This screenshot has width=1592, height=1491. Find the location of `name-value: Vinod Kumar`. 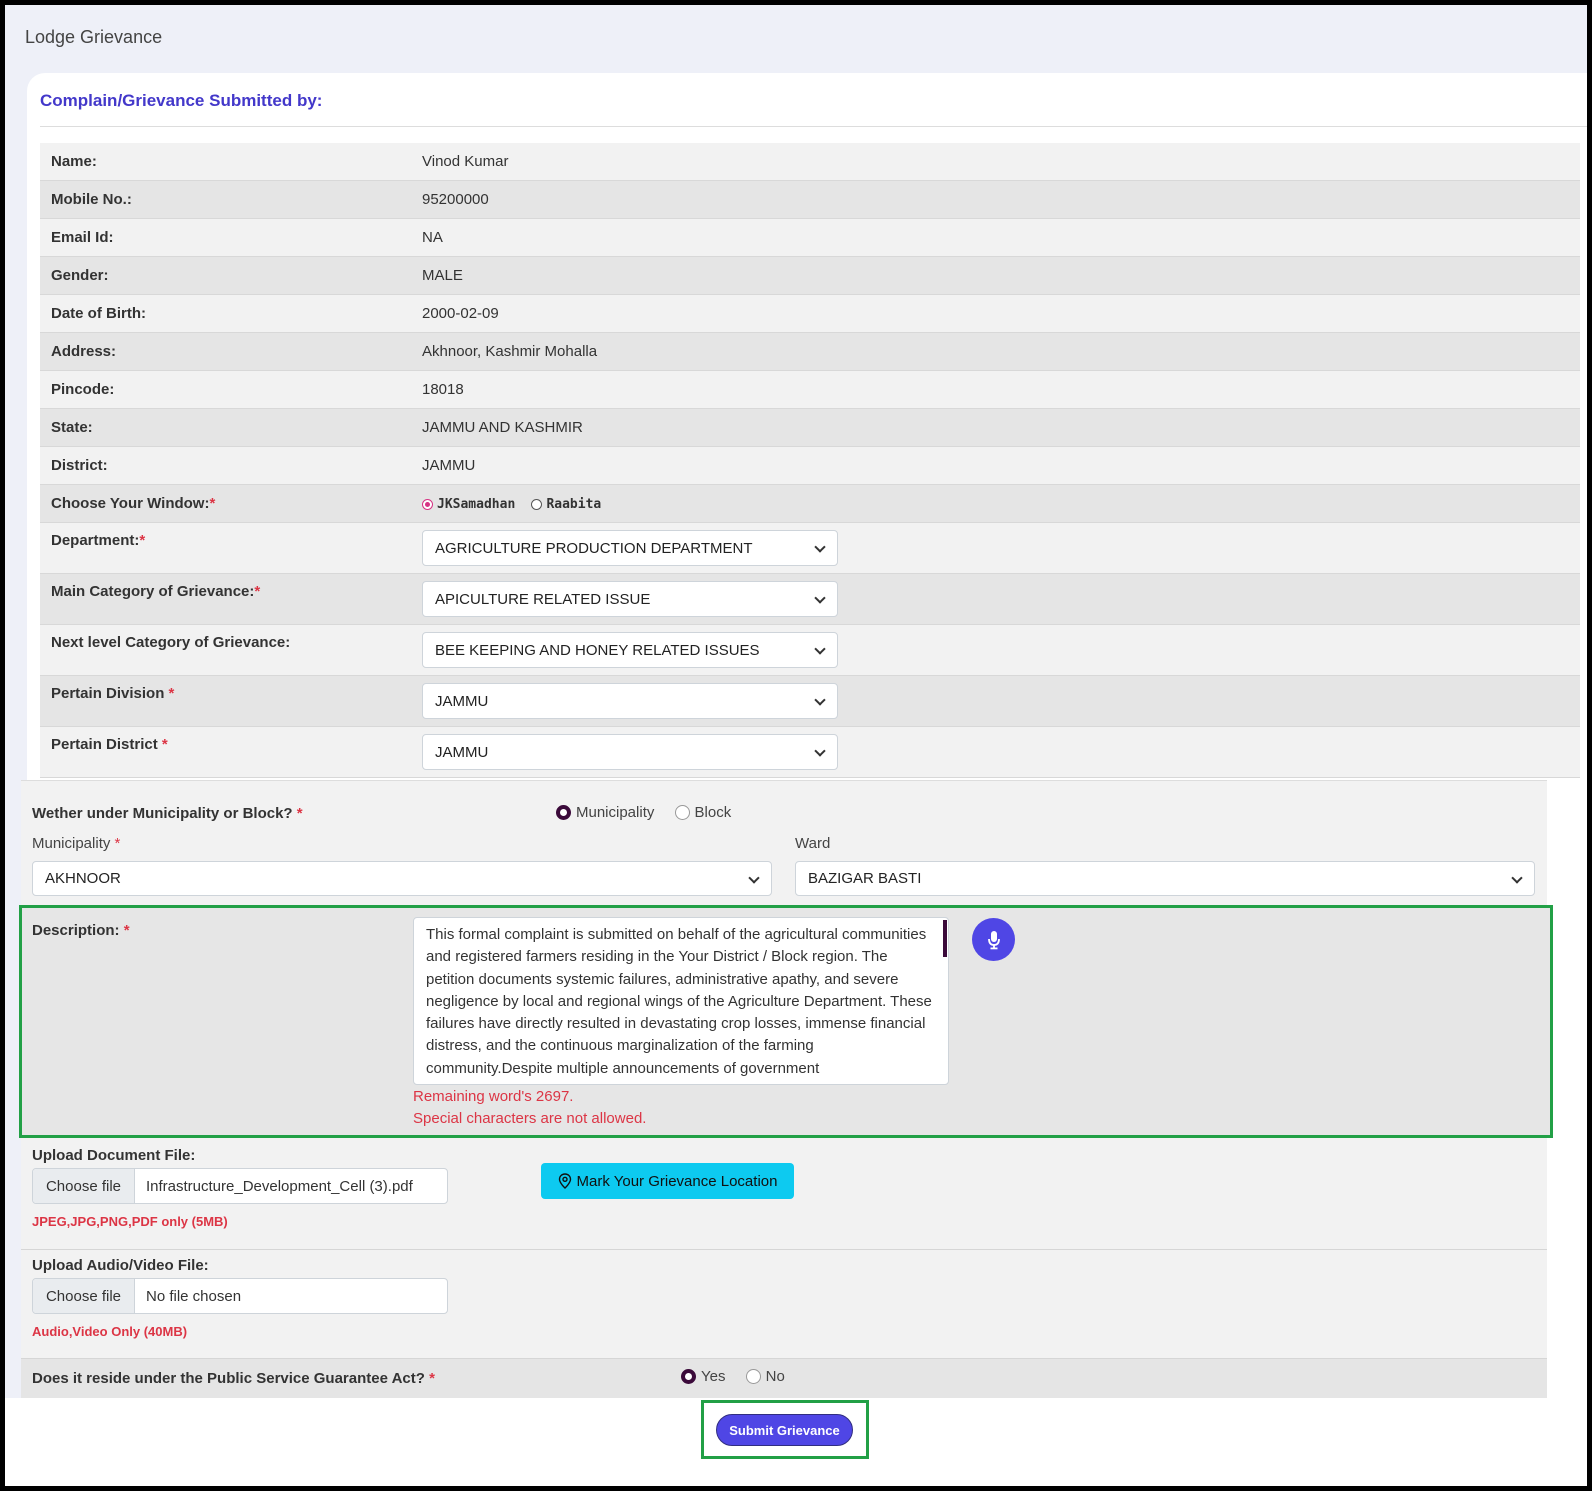

name-value: Vinod Kumar is located at coordinates (465, 161).